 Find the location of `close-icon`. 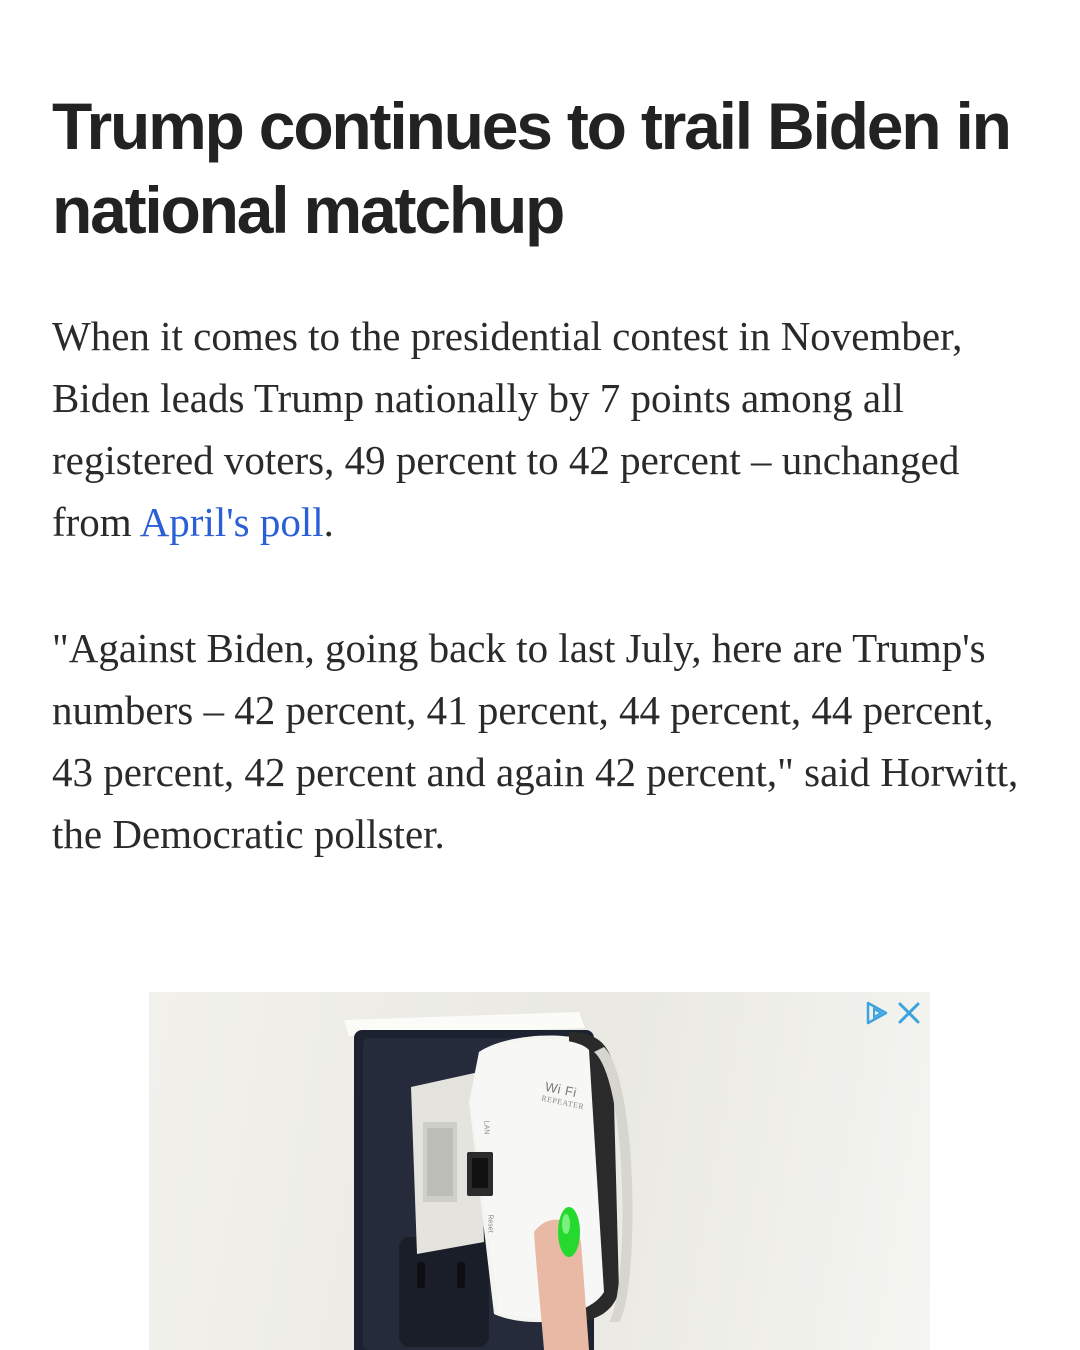

close-icon is located at coordinates (909, 1013).